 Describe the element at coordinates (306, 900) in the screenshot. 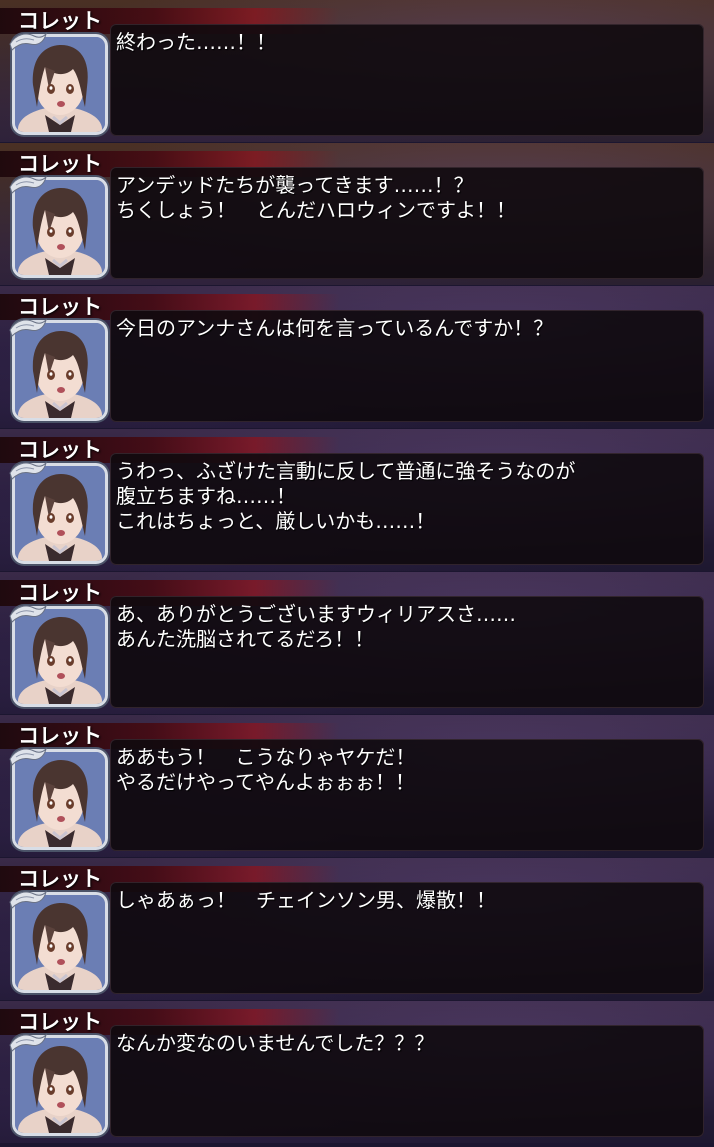

I see `message-text: しゃあぁっ！ チェインソン男、爆散！！` at that location.